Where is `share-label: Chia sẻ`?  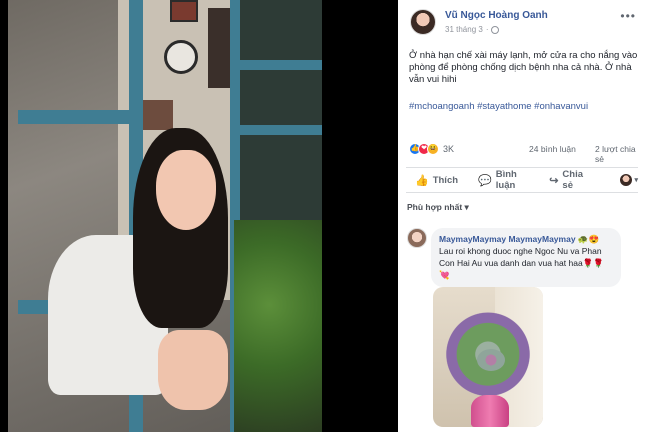
share-label: Chia sẻ is located at coordinates (573, 180).